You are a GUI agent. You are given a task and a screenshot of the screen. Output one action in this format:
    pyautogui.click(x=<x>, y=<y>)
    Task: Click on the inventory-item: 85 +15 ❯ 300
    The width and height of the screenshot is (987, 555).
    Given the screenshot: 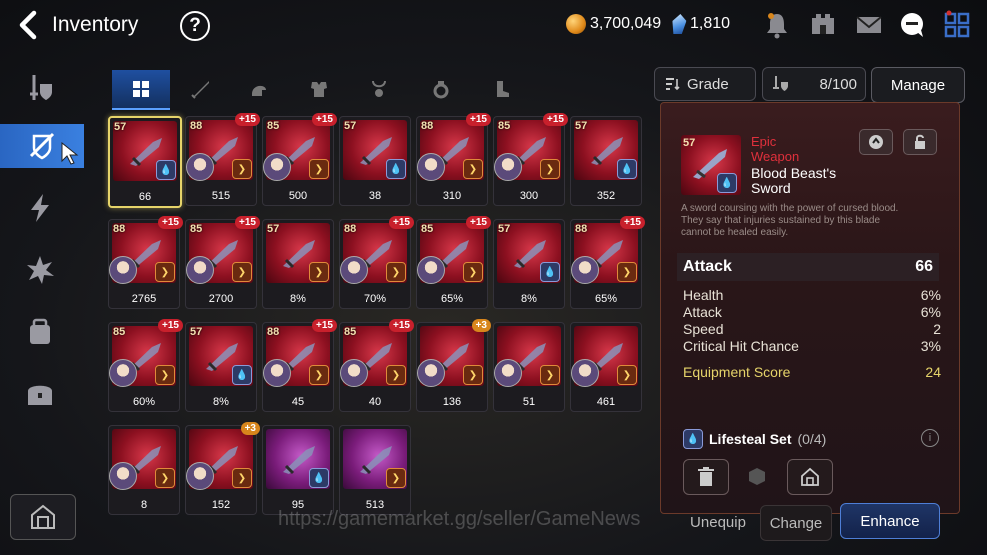 What is the action you would take?
    pyautogui.click(x=530, y=159)
    